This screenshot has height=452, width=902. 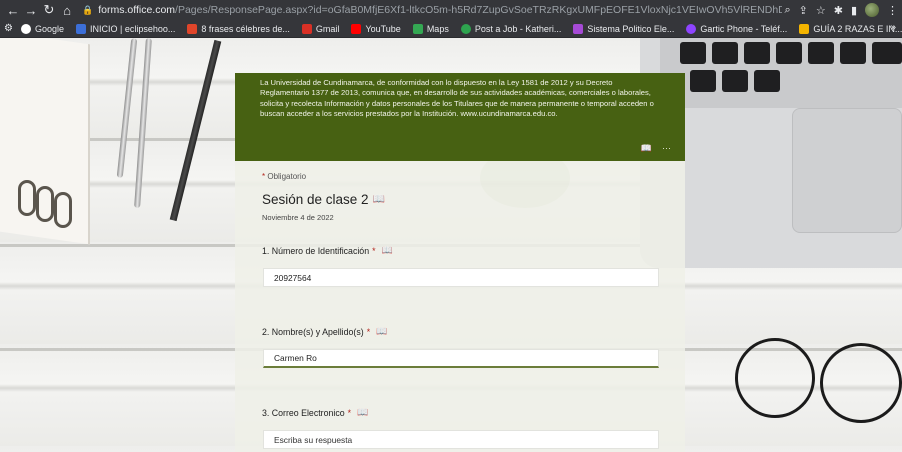 I want to click on question-label: 2. Nombre(s) y Apellido(s) * 📖, so click(x=324, y=331).